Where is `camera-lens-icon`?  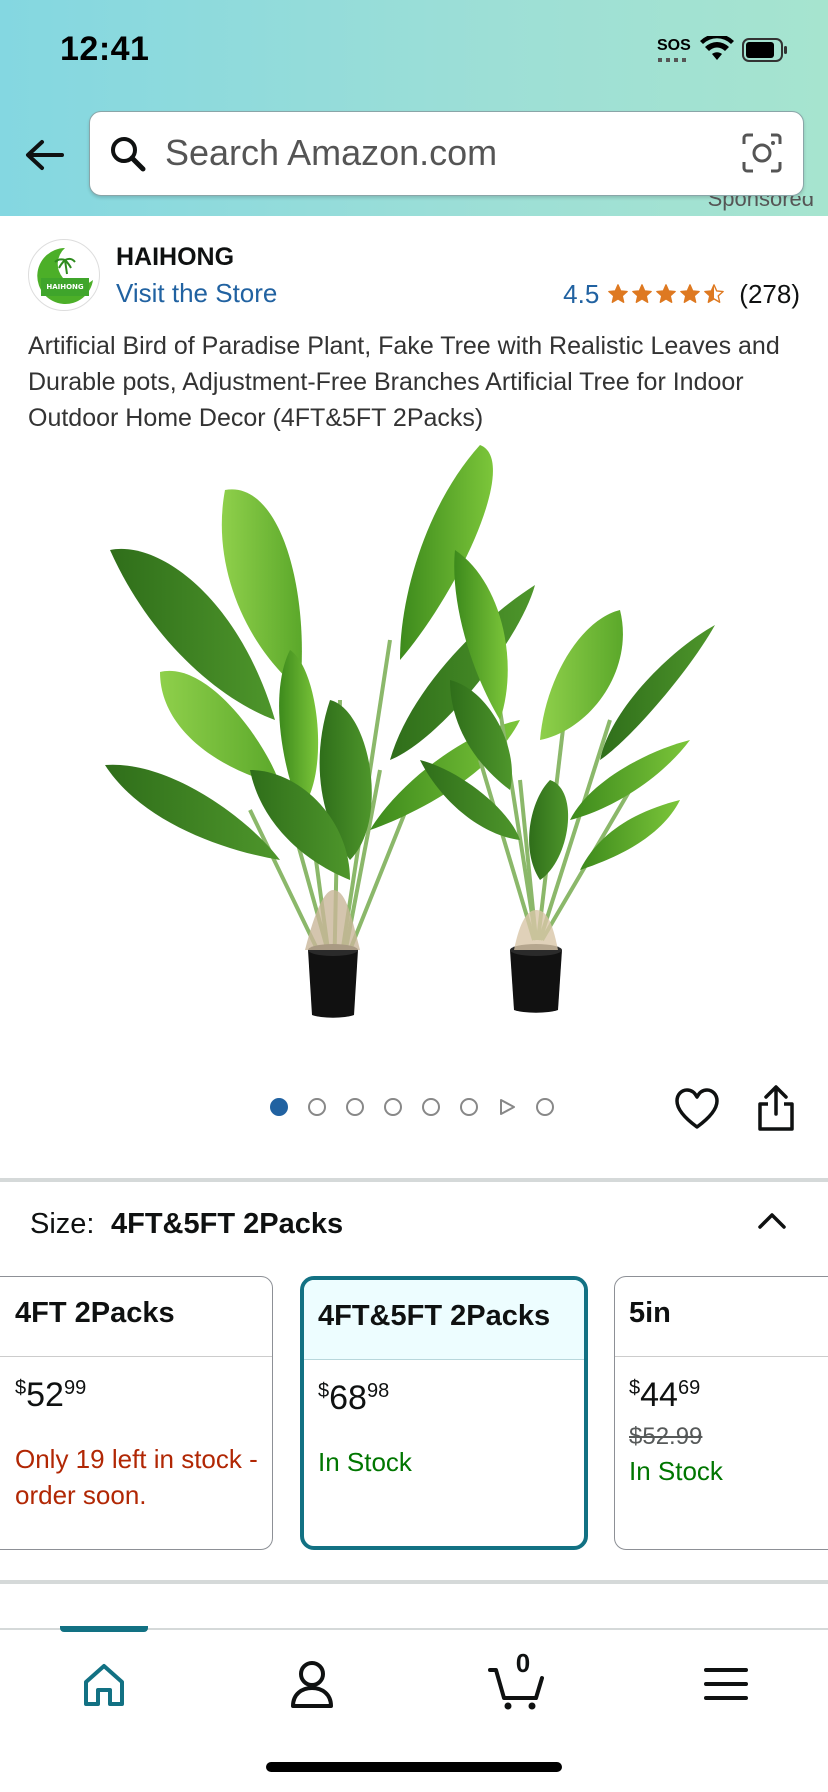
camera-lens-icon is located at coordinates (762, 153).